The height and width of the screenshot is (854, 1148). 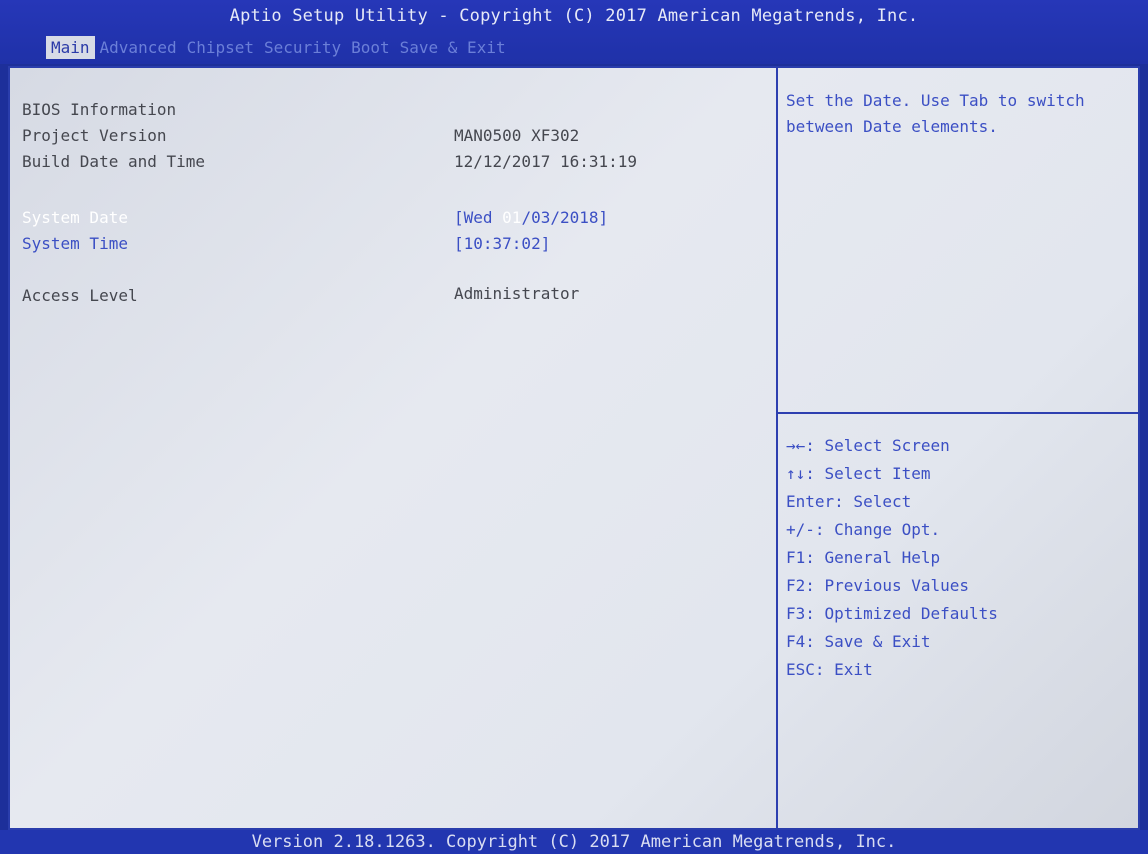 I want to click on system-date-selected-element: 01, so click(x=511, y=217).